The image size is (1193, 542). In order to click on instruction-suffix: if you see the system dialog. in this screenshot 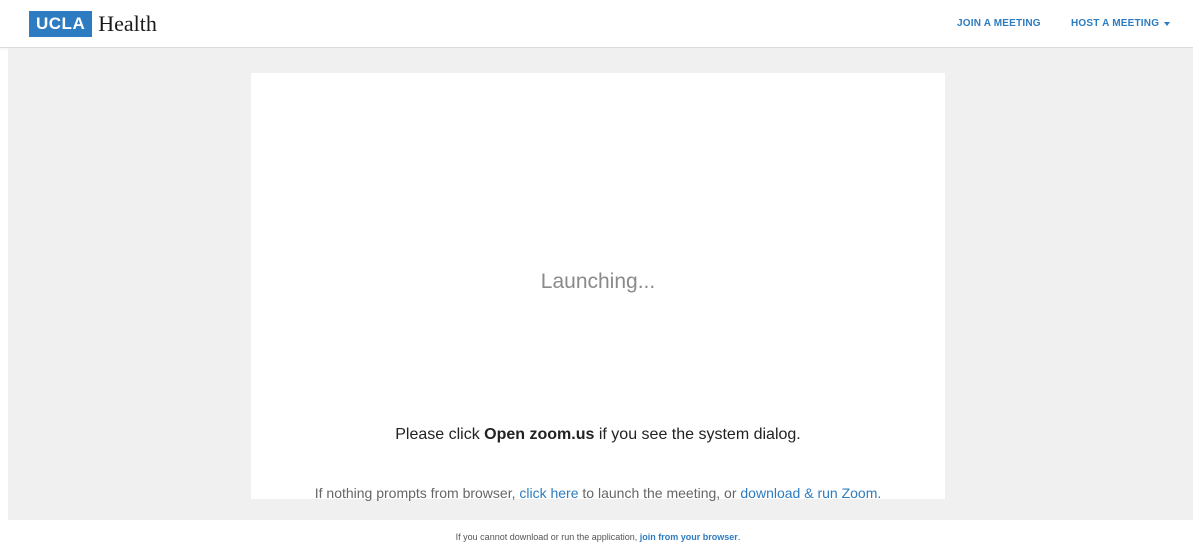, I will do `click(697, 434)`.